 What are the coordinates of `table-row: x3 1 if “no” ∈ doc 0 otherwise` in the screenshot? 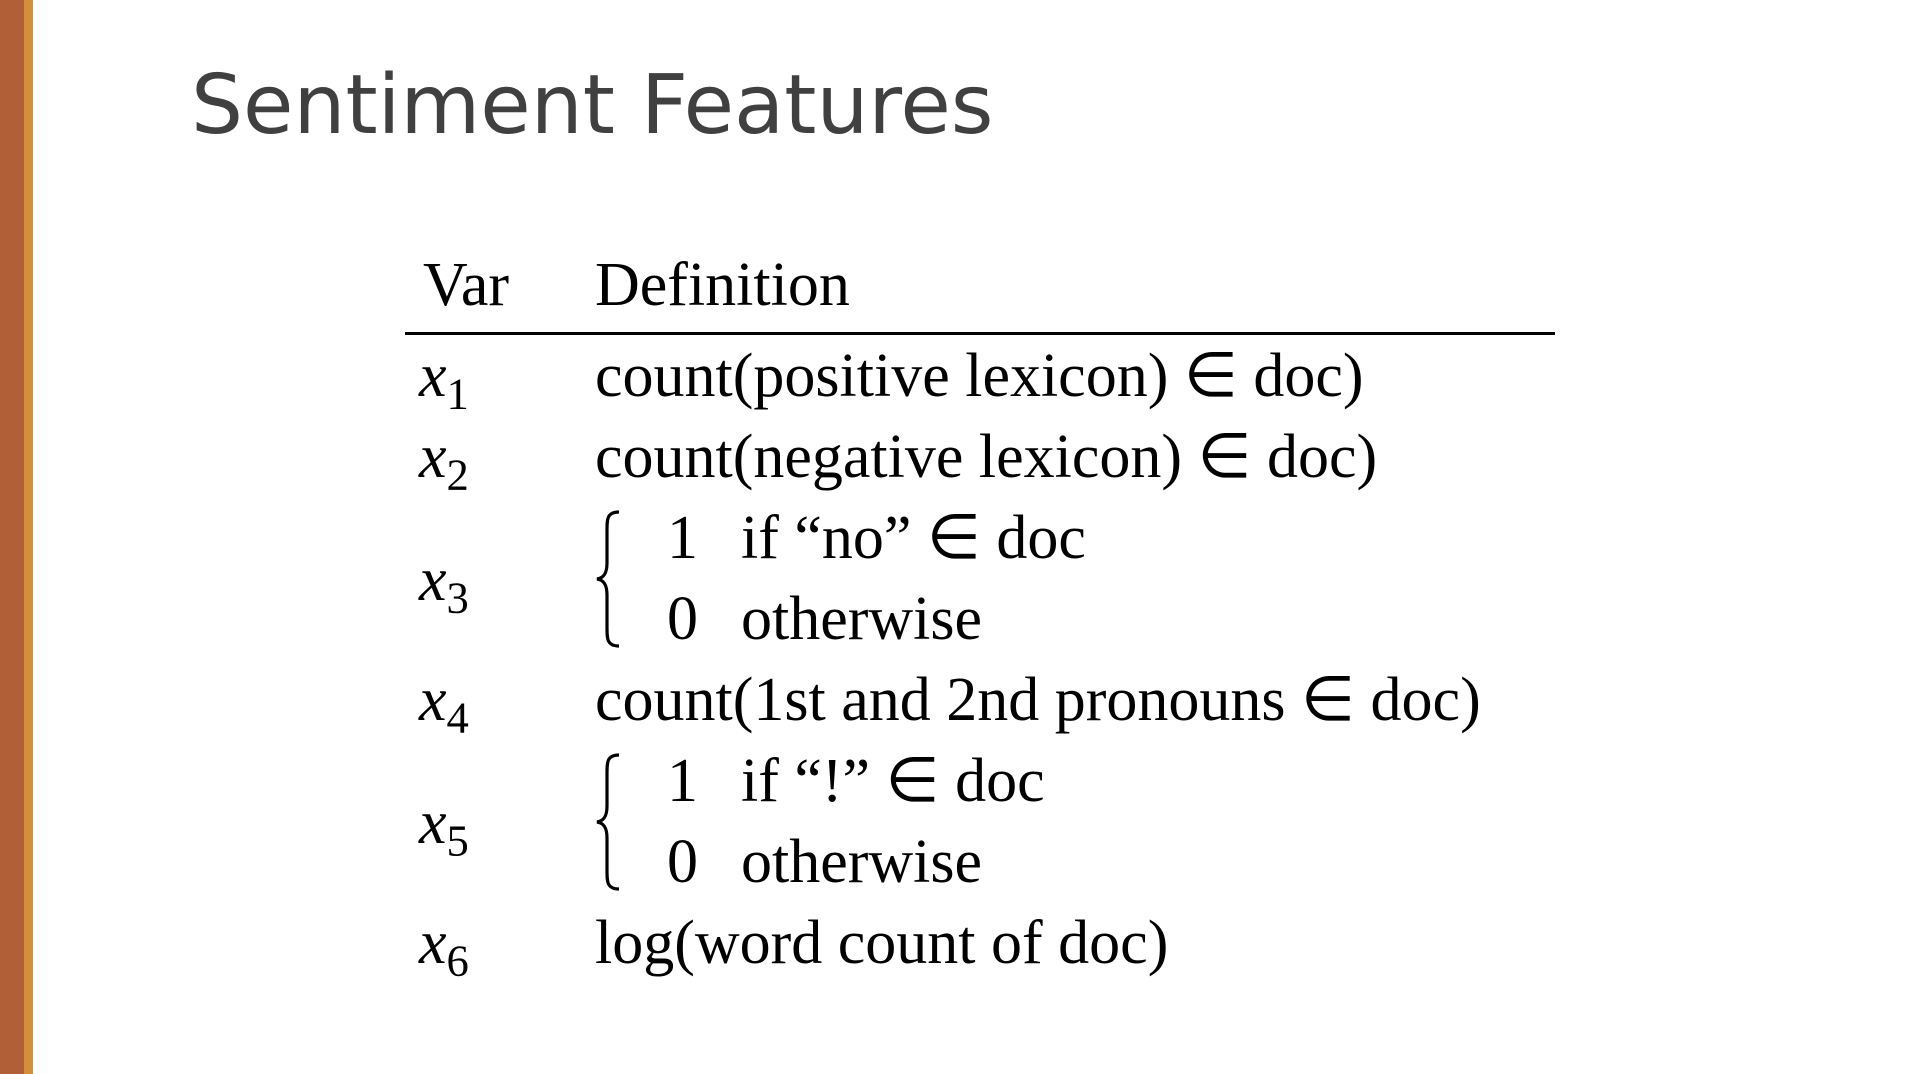 It's located at (980, 578).